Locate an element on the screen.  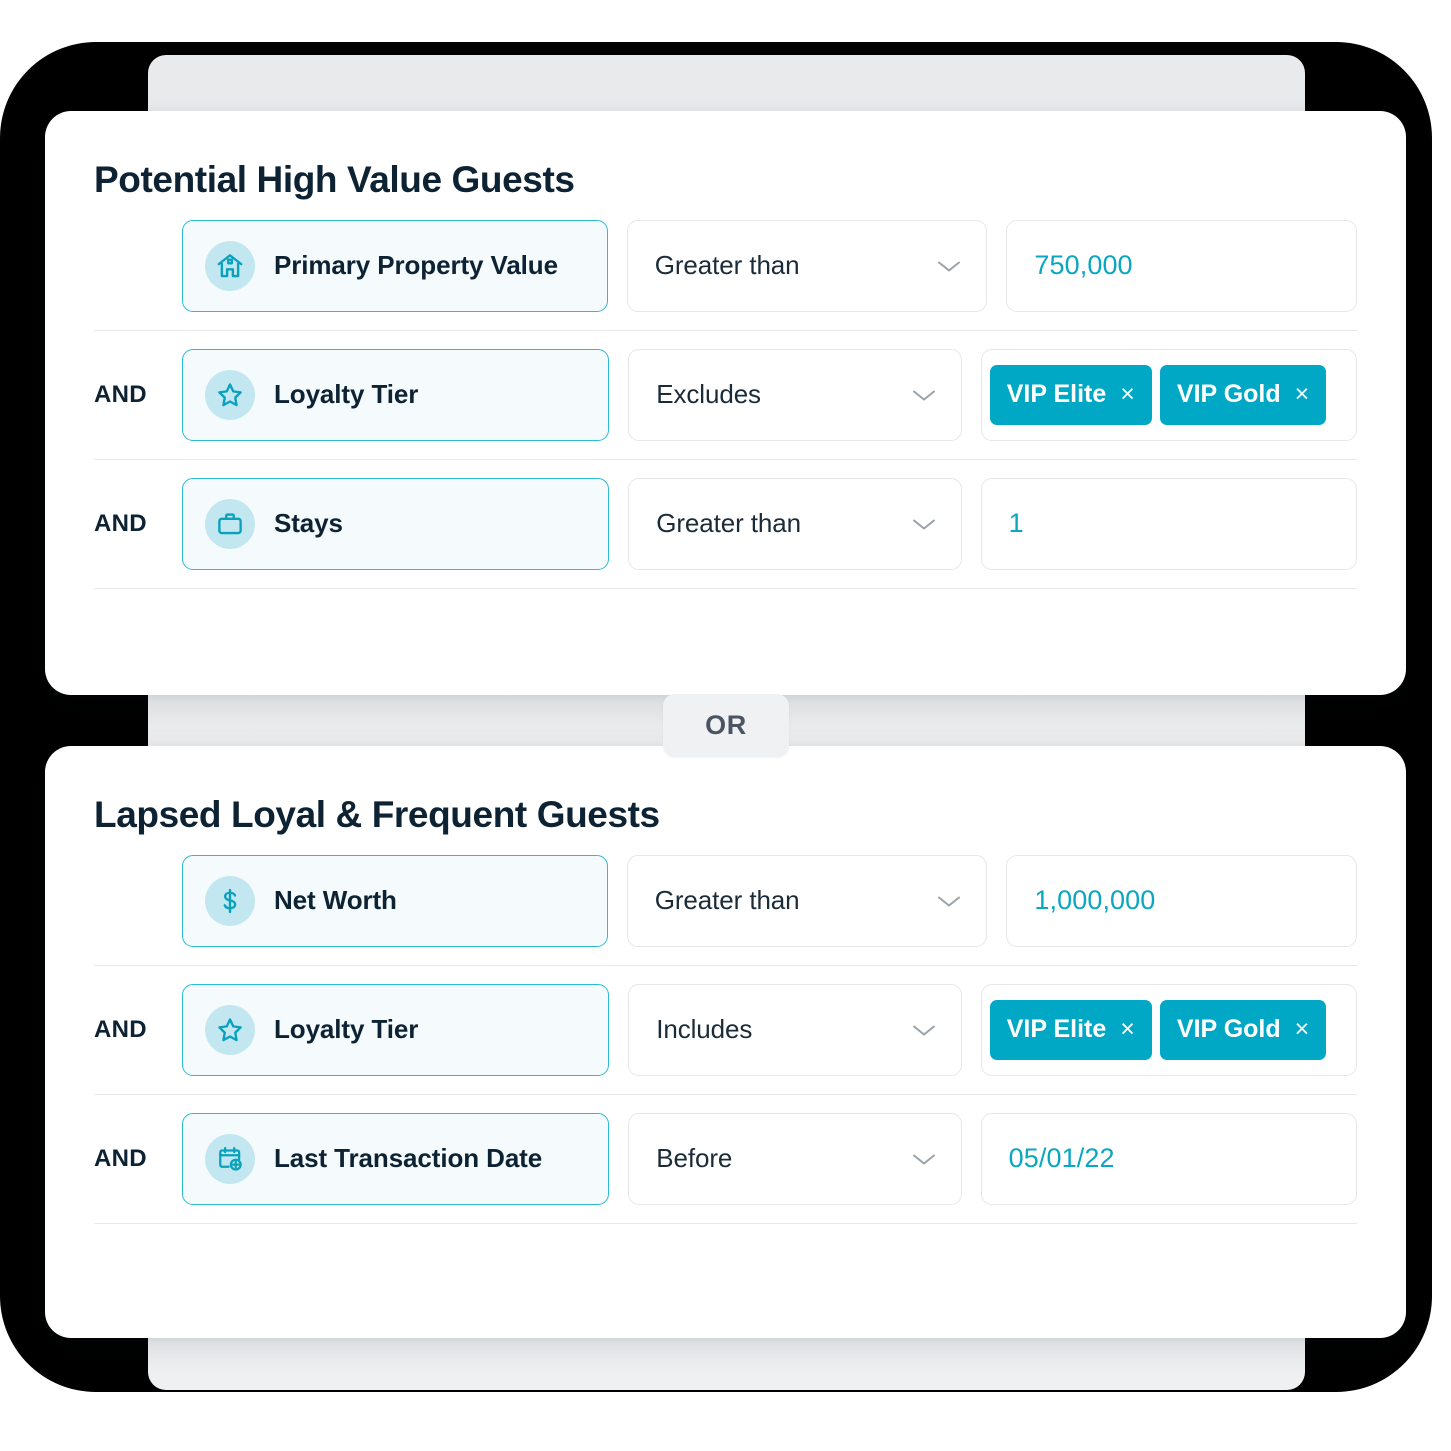
attribute-selector-stays: Stays is located at coordinates (396, 523).